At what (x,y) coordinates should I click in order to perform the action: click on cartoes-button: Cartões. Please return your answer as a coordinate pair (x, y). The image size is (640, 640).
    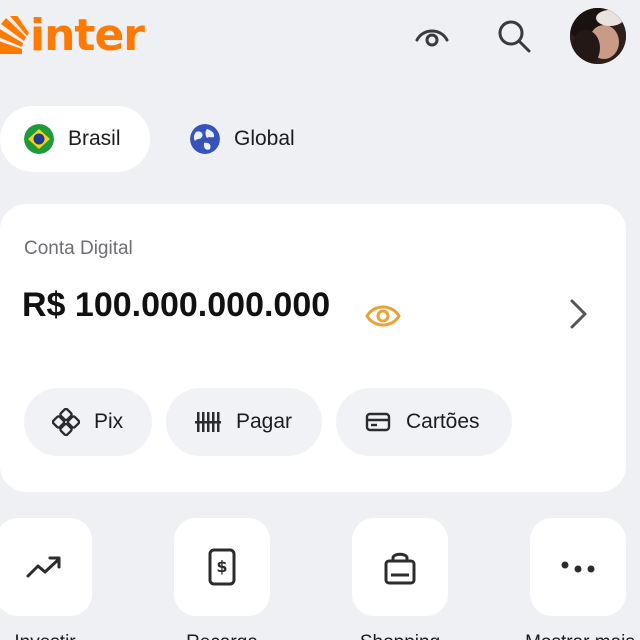
    Looking at the image, I should click on (424, 422).